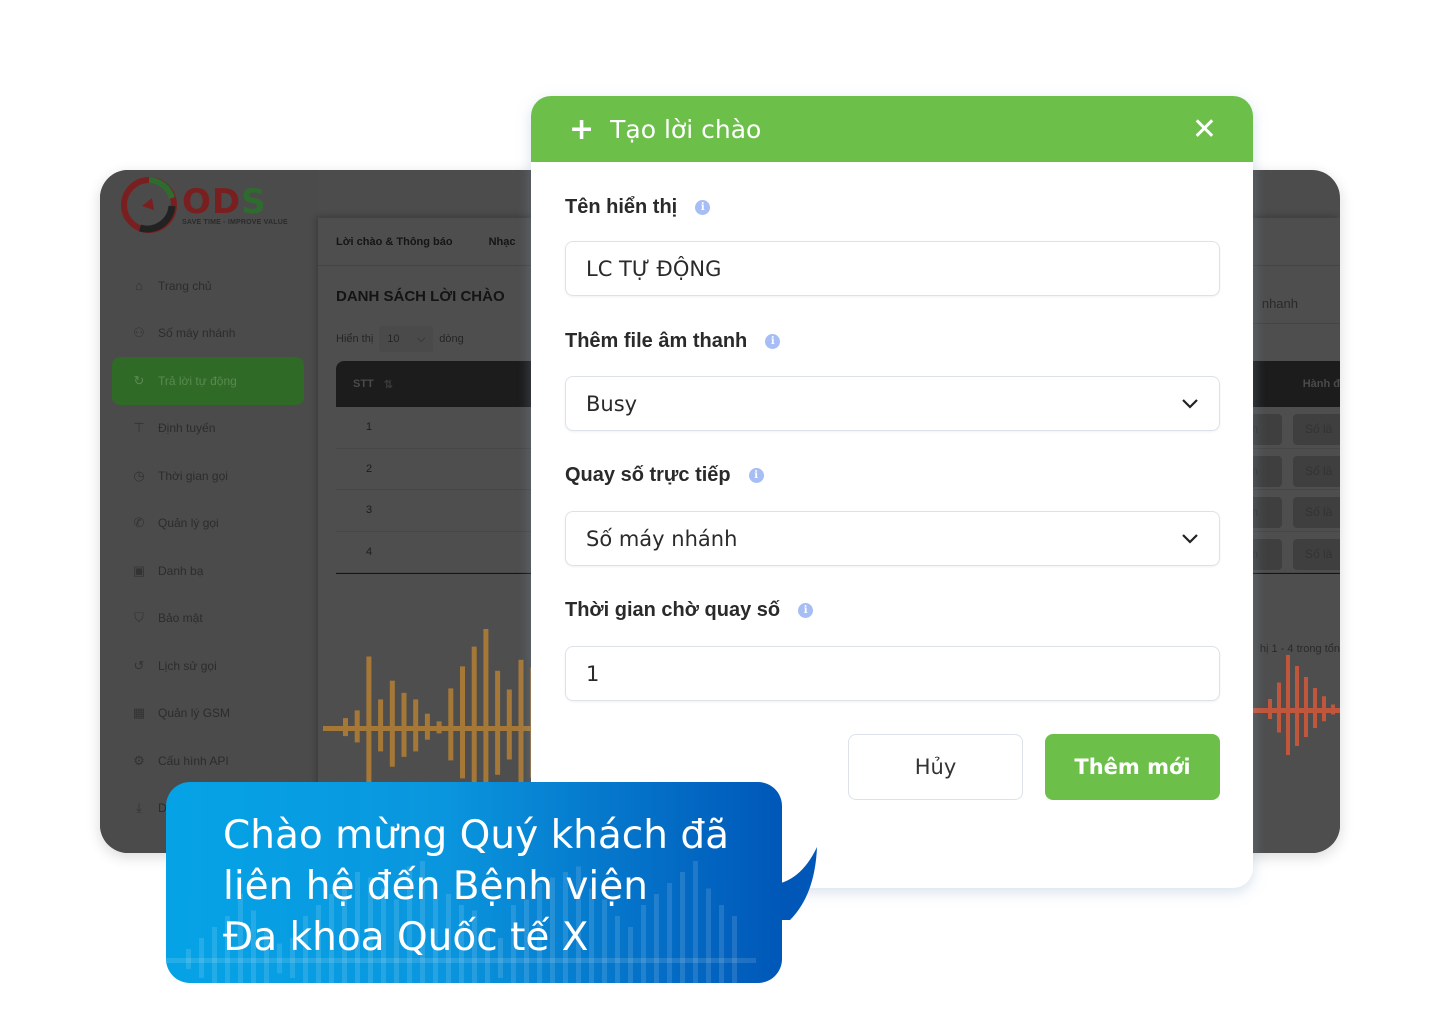 This screenshot has width=1440, height=1024. What do you see at coordinates (935, 767) in the screenshot?
I see `cancel-button: Hủy` at bounding box center [935, 767].